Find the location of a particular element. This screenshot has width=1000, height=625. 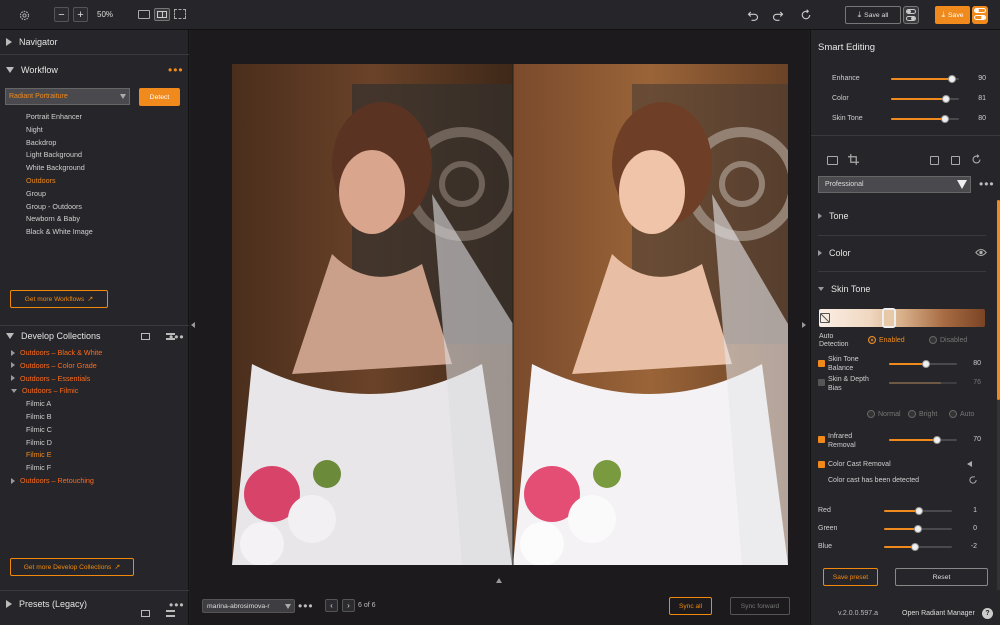

rgb-slider-green is located at coordinates (918, 529).